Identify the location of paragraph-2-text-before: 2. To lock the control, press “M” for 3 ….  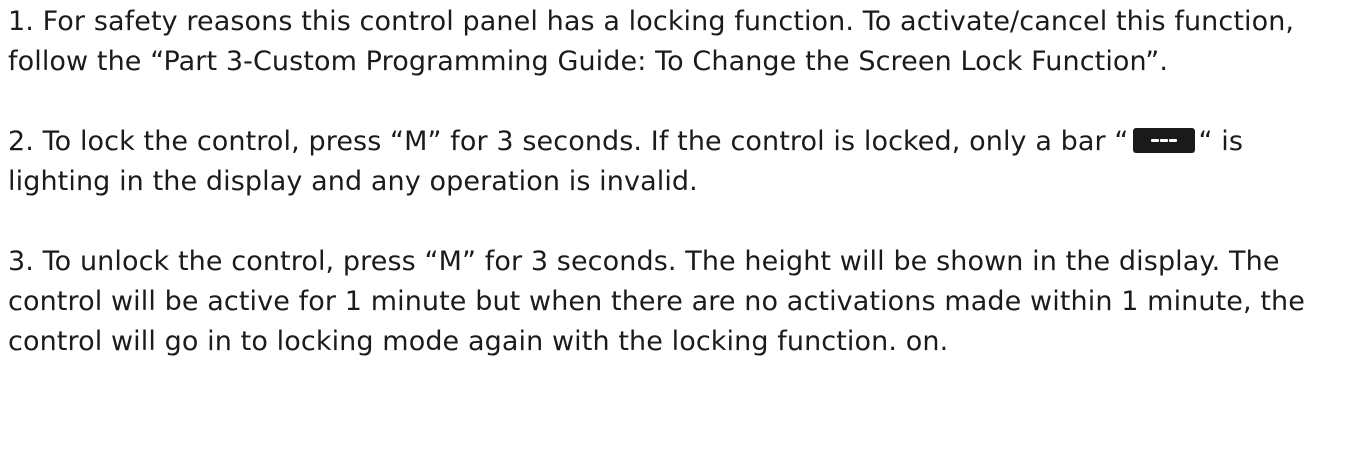
(568, 141).